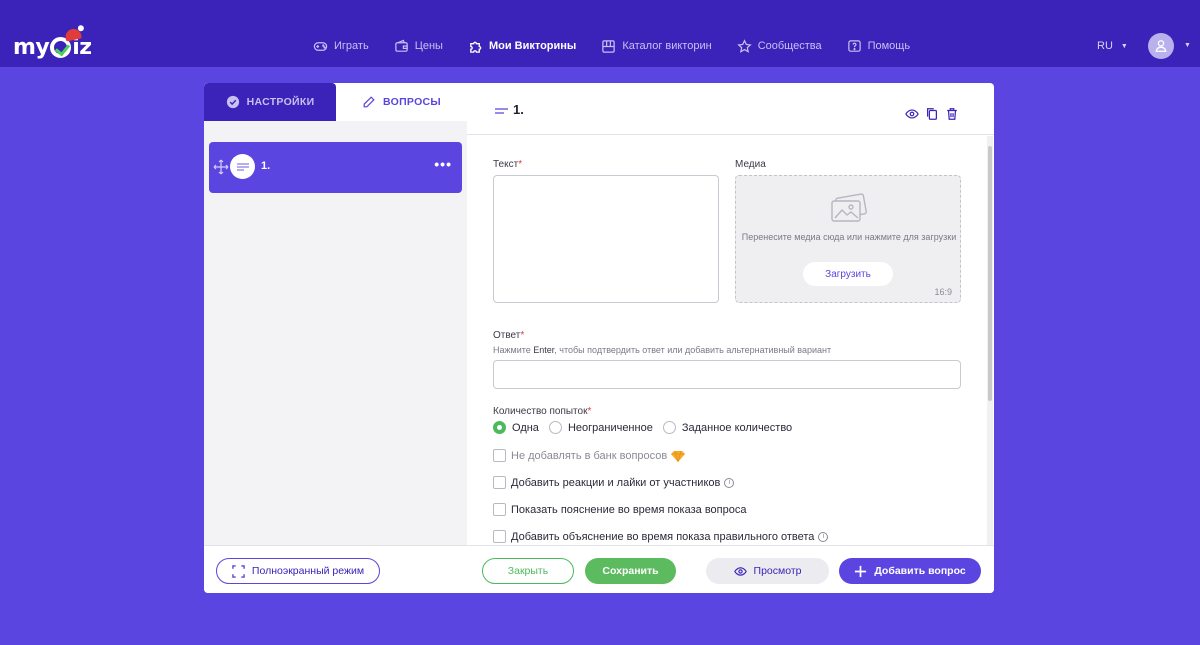  What do you see at coordinates (238, 571) in the screenshot?
I see `fullscreen-icon` at bounding box center [238, 571].